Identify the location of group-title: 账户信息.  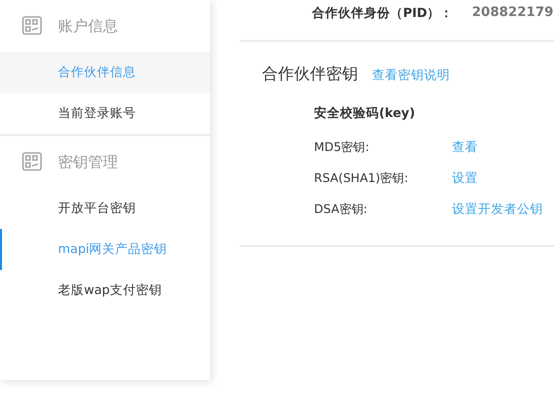
(88, 26).